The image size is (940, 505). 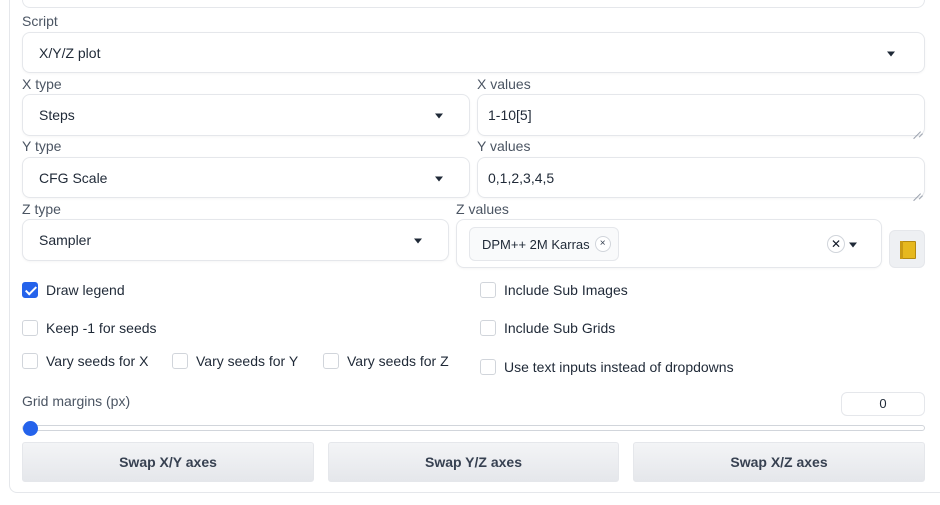 I want to click on include-sub-images-checkbox: Include Sub Images, so click(x=554, y=290).